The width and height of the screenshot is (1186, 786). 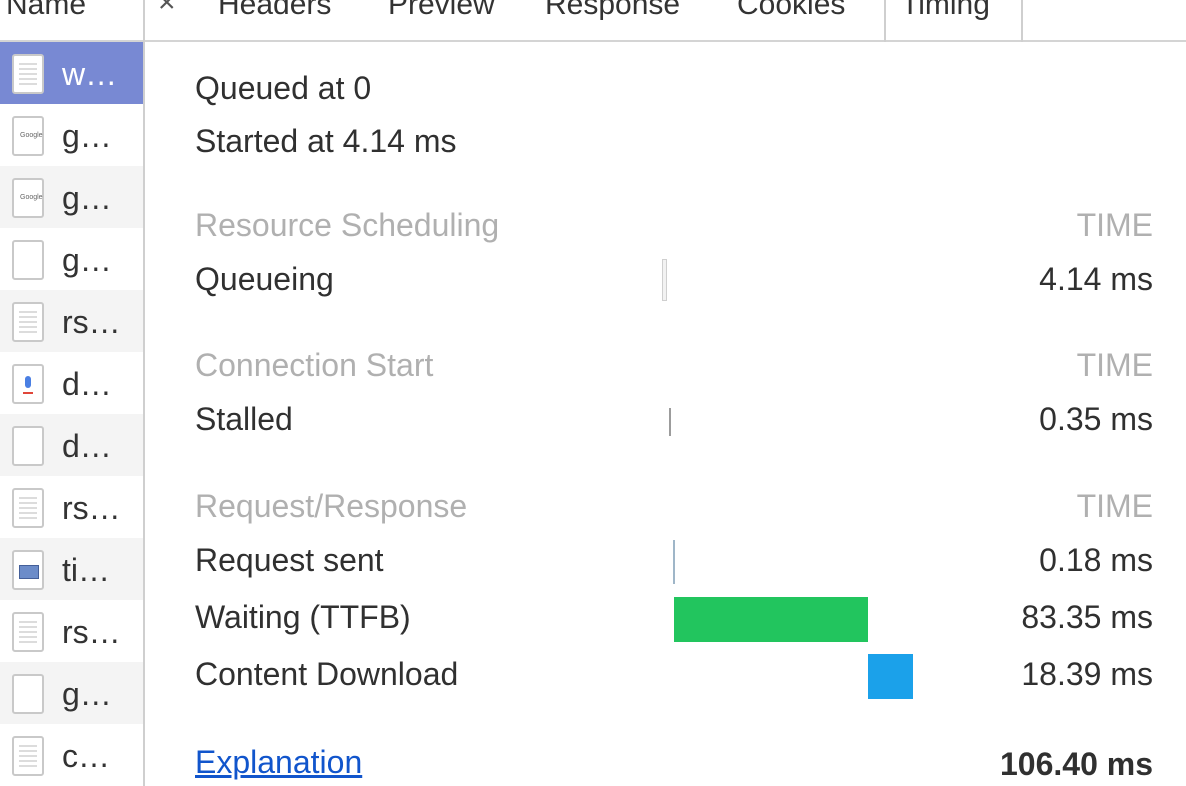 What do you see at coordinates (167, 10) in the screenshot?
I see `close-icon: ×` at bounding box center [167, 10].